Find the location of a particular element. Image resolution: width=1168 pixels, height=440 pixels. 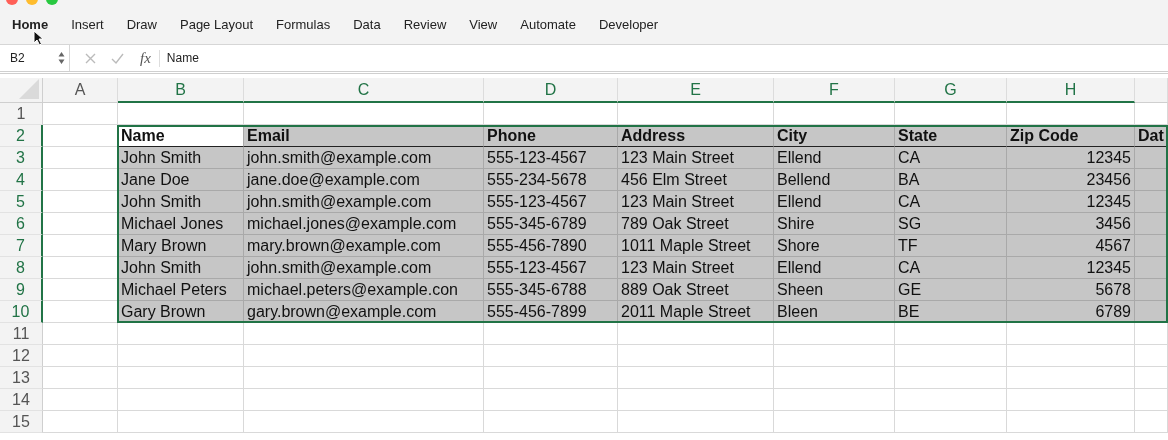

table-cell: Bleen is located at coordinates (834, 312).